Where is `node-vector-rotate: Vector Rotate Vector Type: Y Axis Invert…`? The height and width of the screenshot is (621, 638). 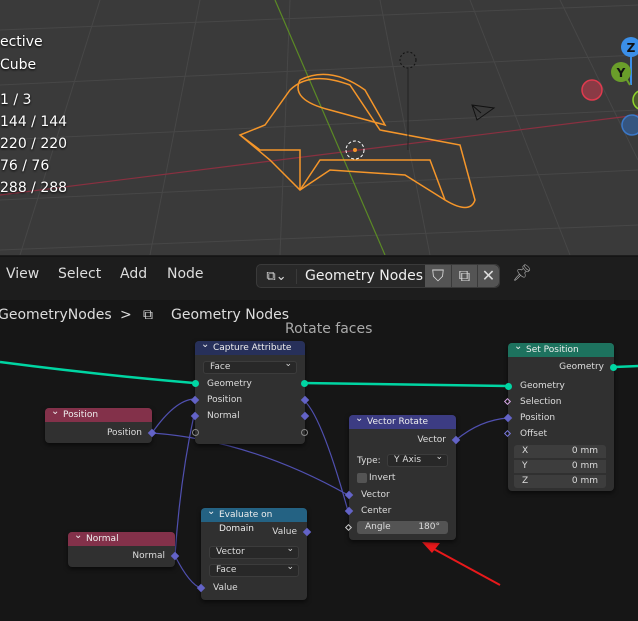 node-vector-rotate: Vector Rotate Vector Type: Y Axis Invert… is located at coordinates (402, 476).